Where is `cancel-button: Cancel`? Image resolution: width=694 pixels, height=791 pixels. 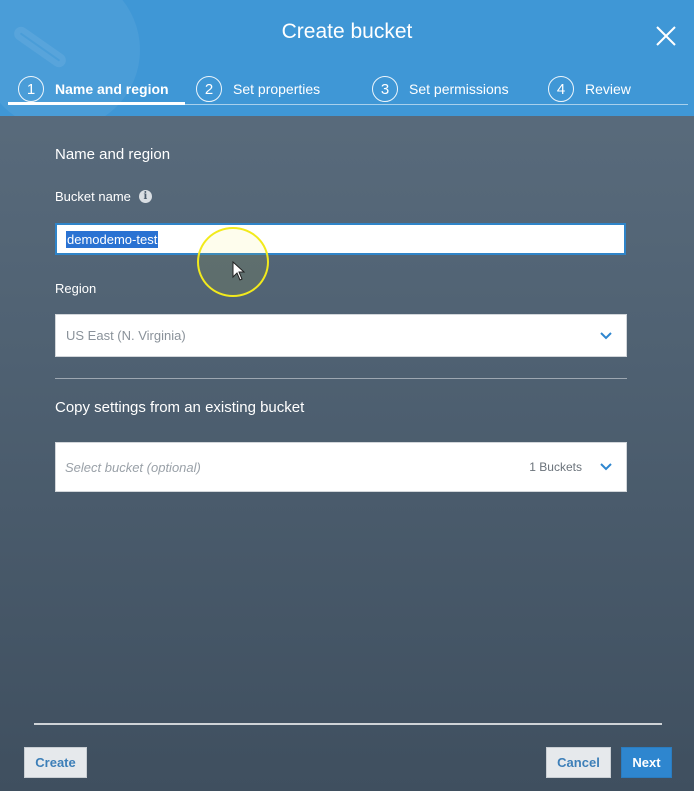 cancel-button: Cancel is located at coordinates (578, 762).